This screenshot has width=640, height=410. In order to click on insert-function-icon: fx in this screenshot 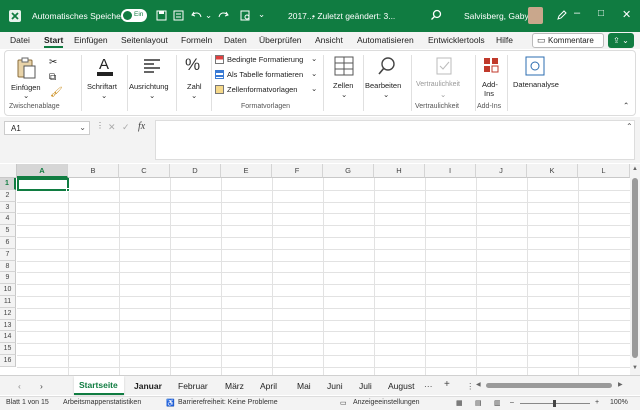, I will do `click(141, 126)`.